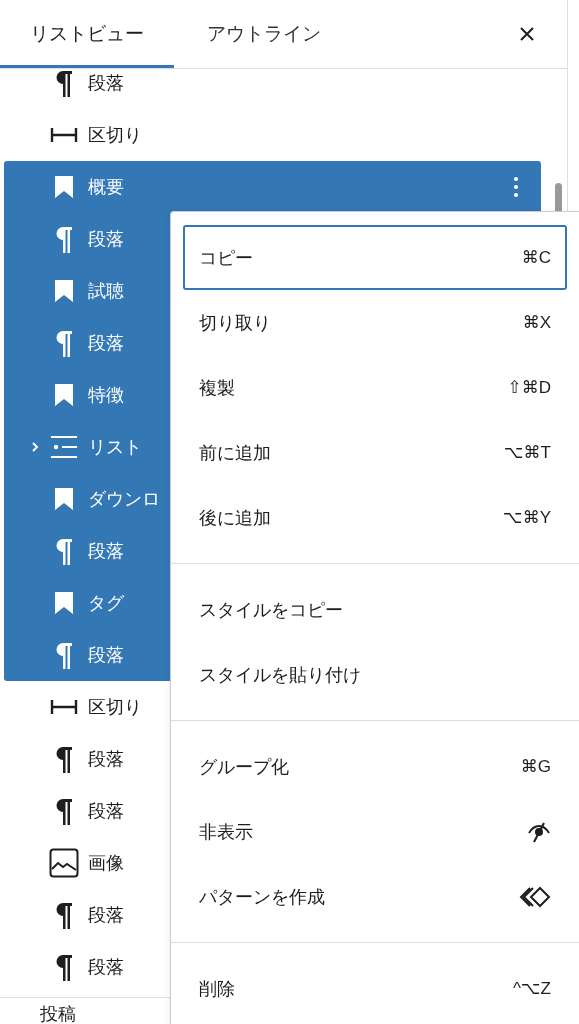  Describe the element at coordinates (226, 832) in the screenshot. I see `menu-item-label: 非表示` at that location.